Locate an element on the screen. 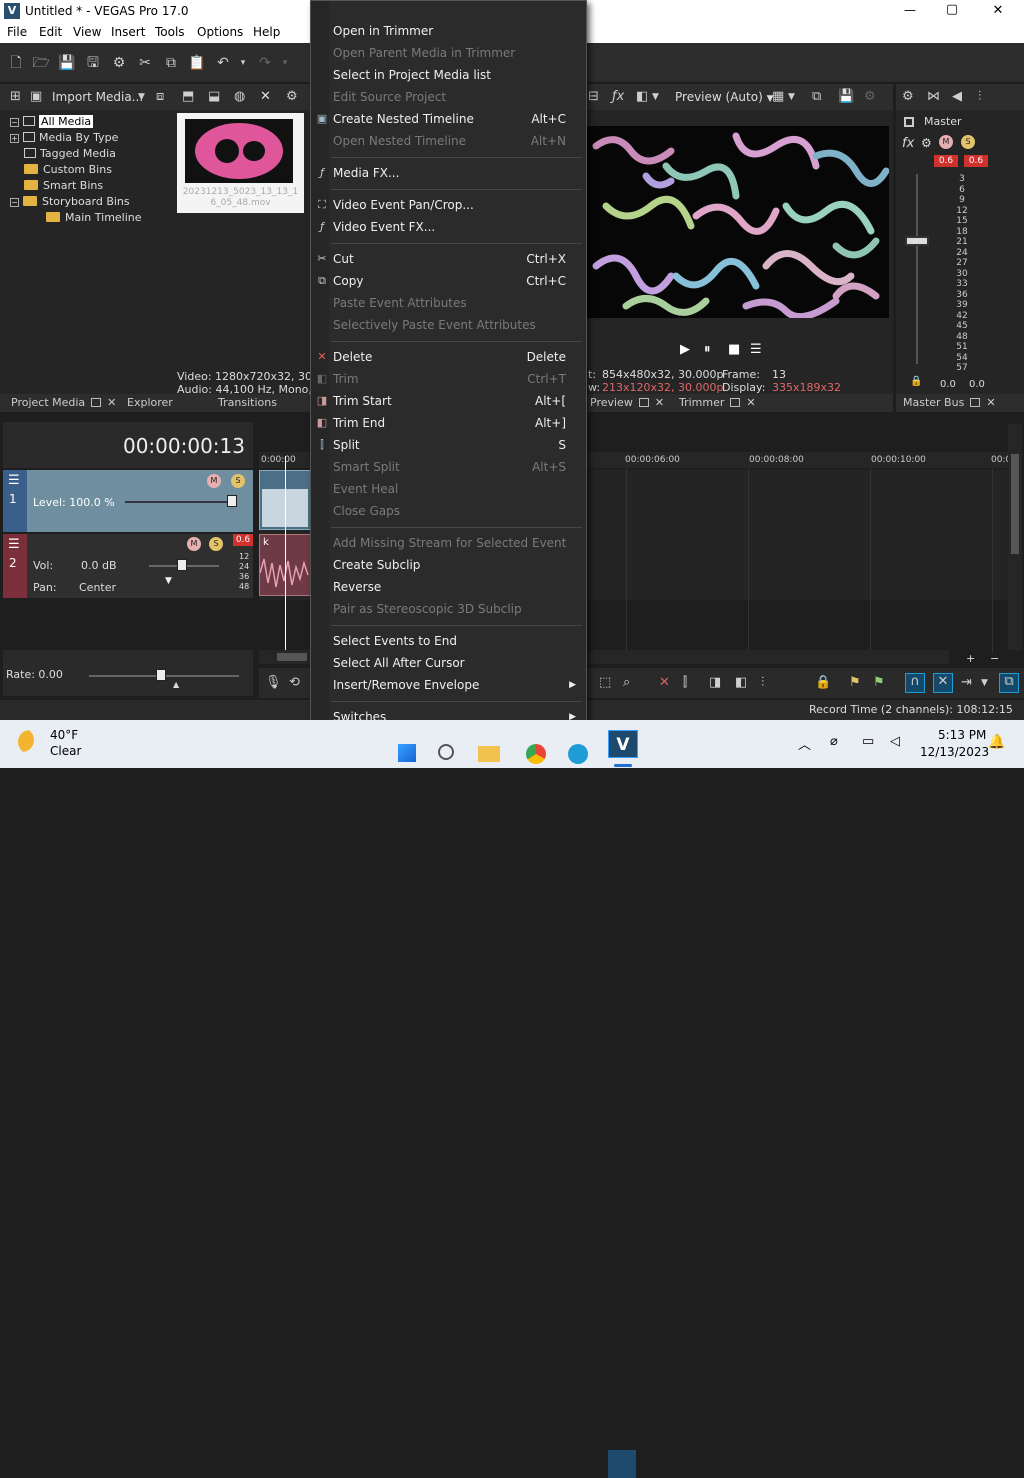 This screenshot has width=1024, height=1478. media-thumbnail: 20231213_5023_13_13_16_05_48.mov is located at coordinates (240, 163).